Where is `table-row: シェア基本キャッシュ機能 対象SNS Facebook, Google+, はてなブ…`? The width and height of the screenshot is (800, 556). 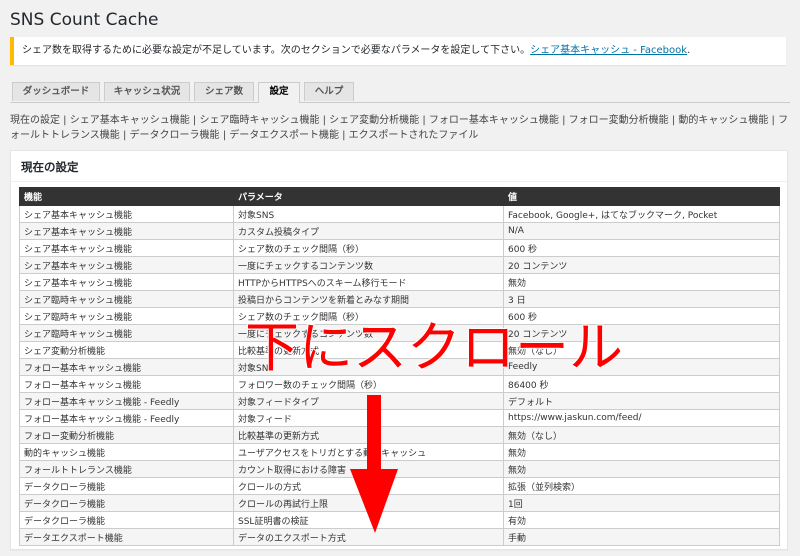
table-row: シェア基本キャッシュ機能 対象SNS Facebook, Google+, はてなブ… is located at coordinates (399, 214).